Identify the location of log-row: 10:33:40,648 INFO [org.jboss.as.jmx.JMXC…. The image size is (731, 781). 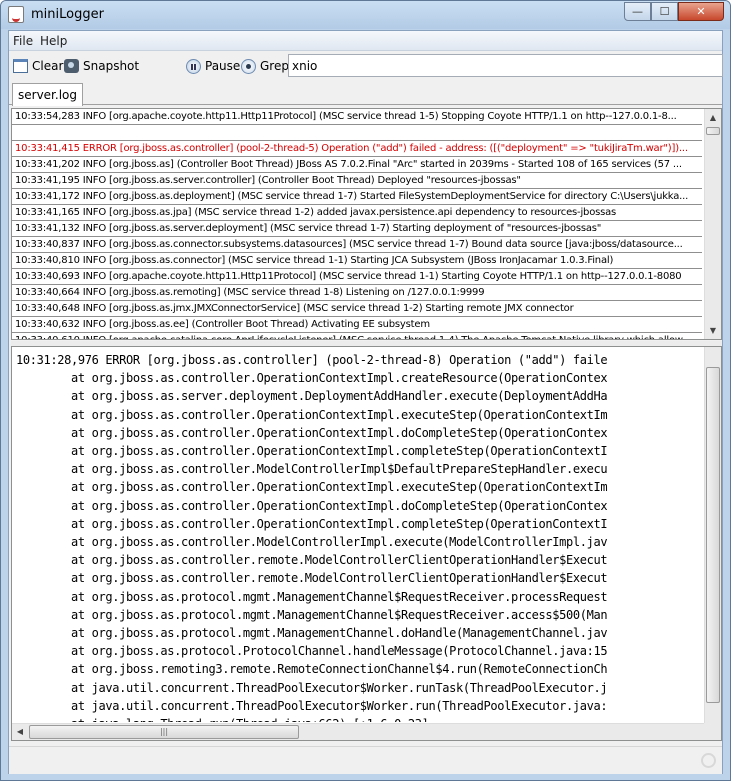
(357, 309).